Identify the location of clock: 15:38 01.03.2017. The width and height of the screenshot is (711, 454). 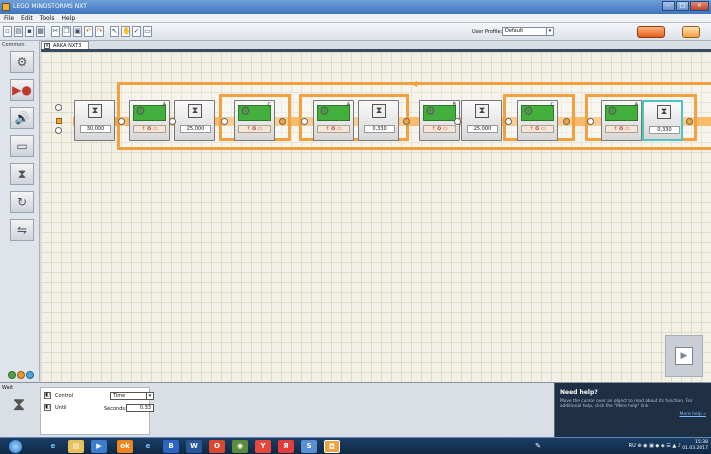
(695, 446).